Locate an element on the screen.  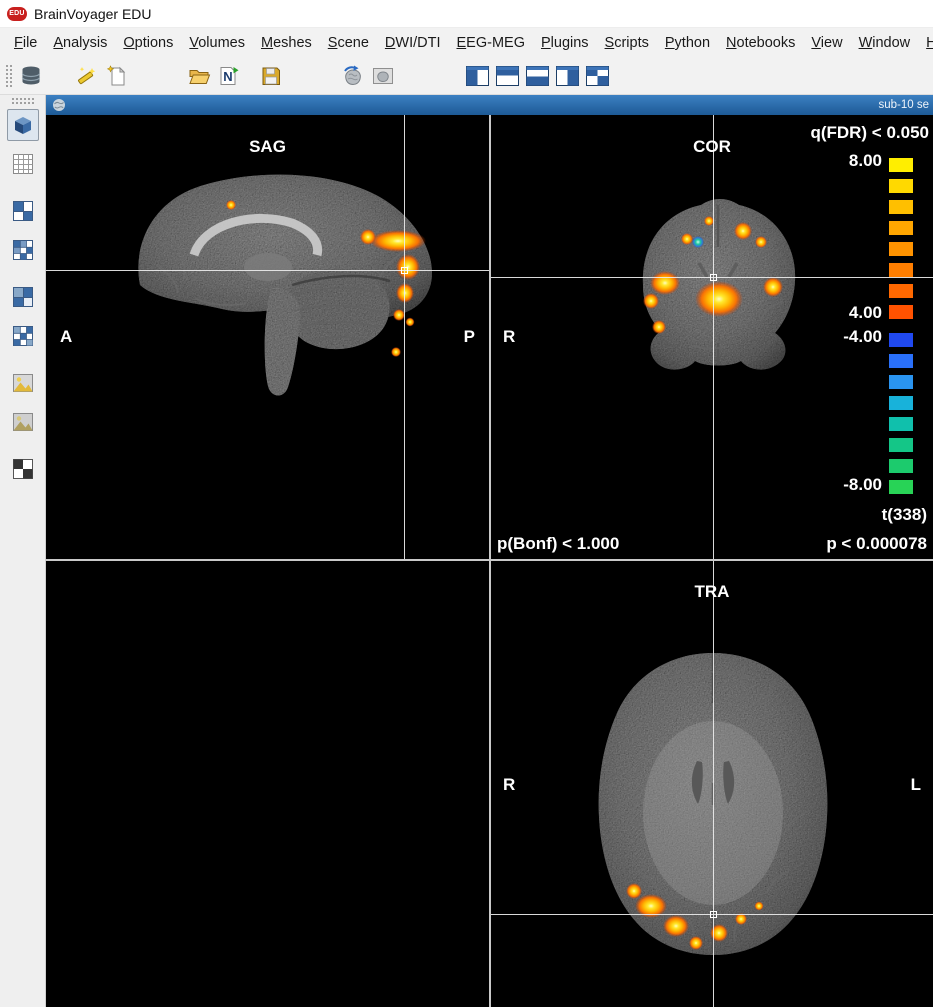
scale-min-neg: -4.00 is located at coordinates (862, 336).